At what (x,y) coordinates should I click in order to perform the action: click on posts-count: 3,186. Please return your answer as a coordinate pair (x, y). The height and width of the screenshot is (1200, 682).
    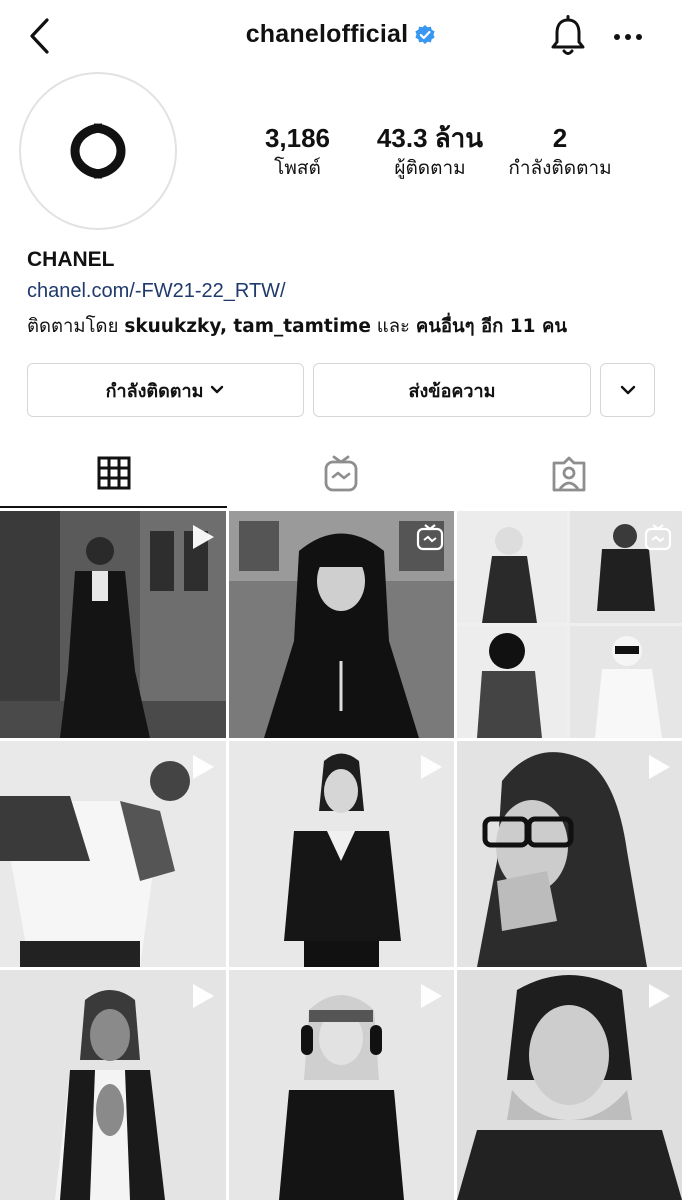
    Looking at the image, I should click on (297, 138).